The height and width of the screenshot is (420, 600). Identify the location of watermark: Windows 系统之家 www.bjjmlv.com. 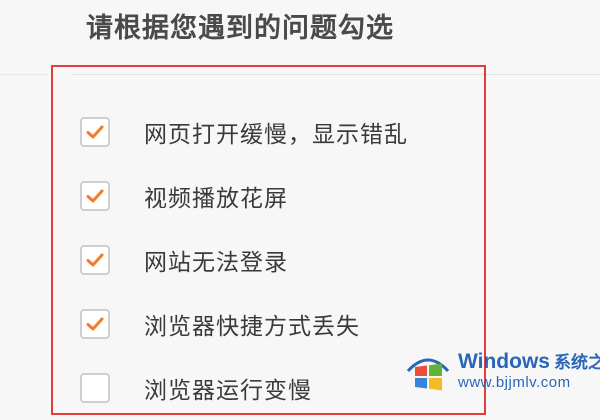
(502, 371).